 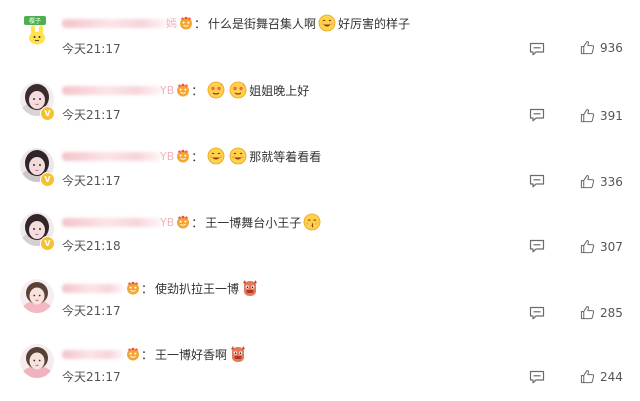 I want to click on comment-content: YB ： 姐姐晚上好, so click(x=185, y=90).